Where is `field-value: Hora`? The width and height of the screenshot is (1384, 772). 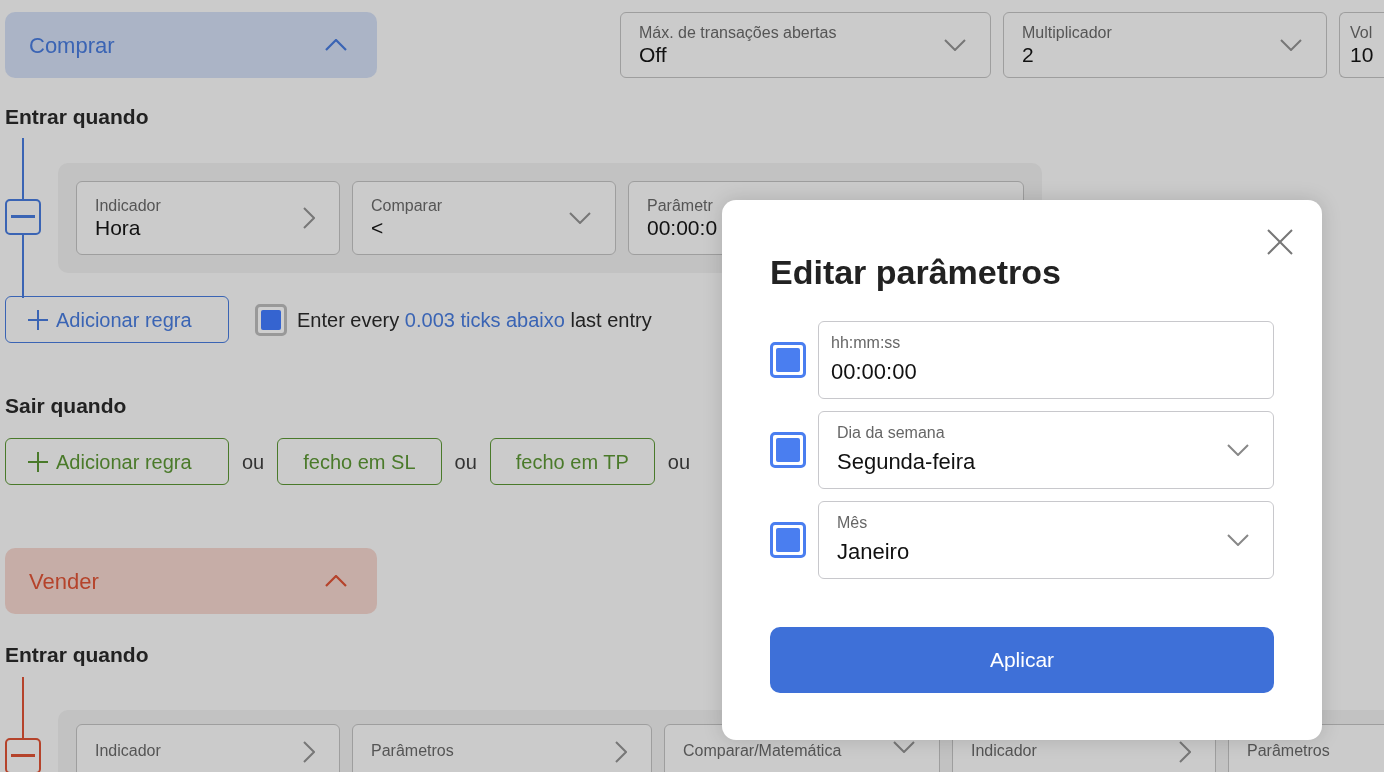 field-value: Hora is located at coordinates (118, 228).